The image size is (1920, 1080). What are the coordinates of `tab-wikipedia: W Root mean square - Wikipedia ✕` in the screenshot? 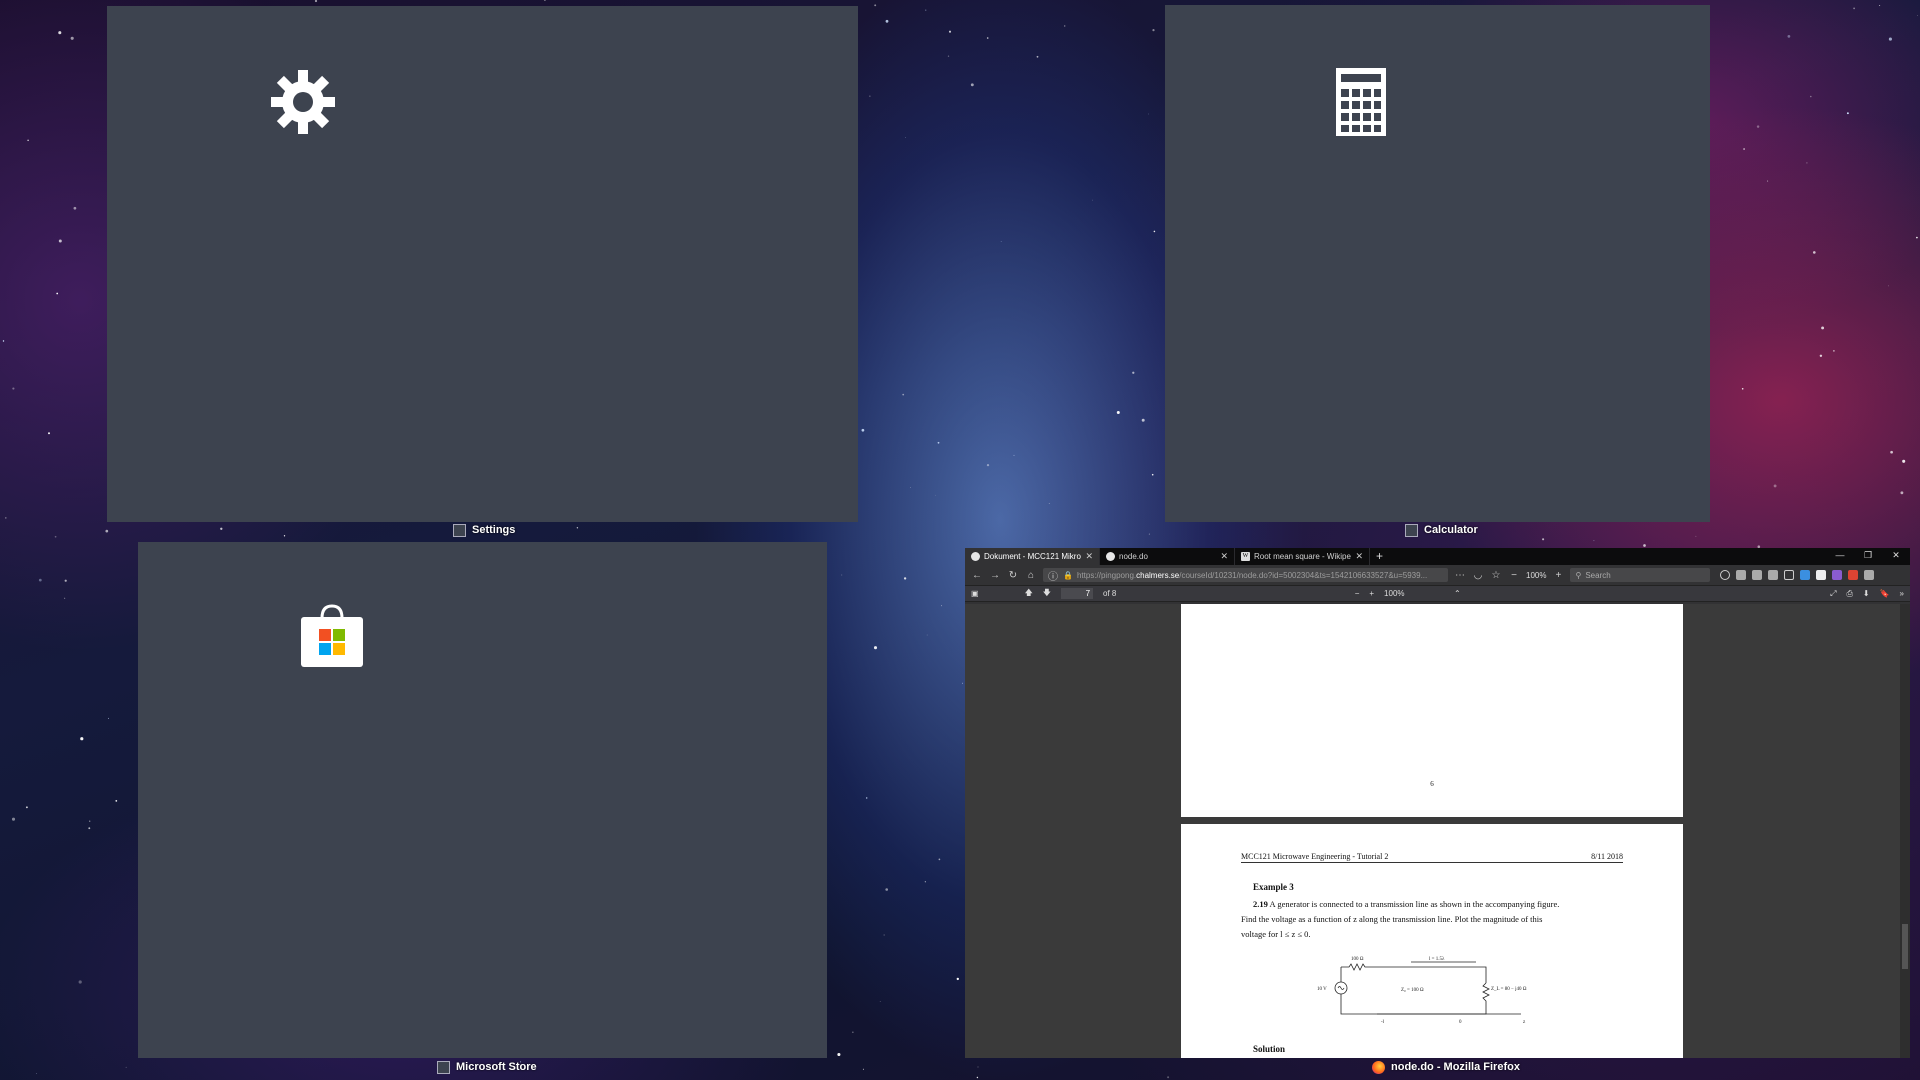 It's located at (1302, 556).